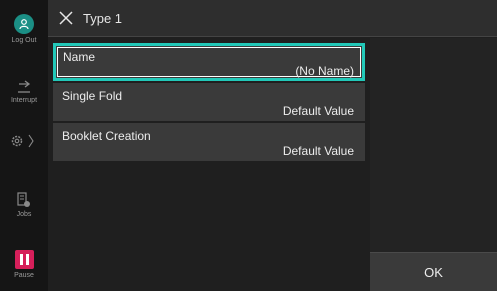 This screenshot has height=291, width=497. Describe the element at coordinates (106, 136) in the screenshot. I see `item-label: Booklet Creation` at that location.